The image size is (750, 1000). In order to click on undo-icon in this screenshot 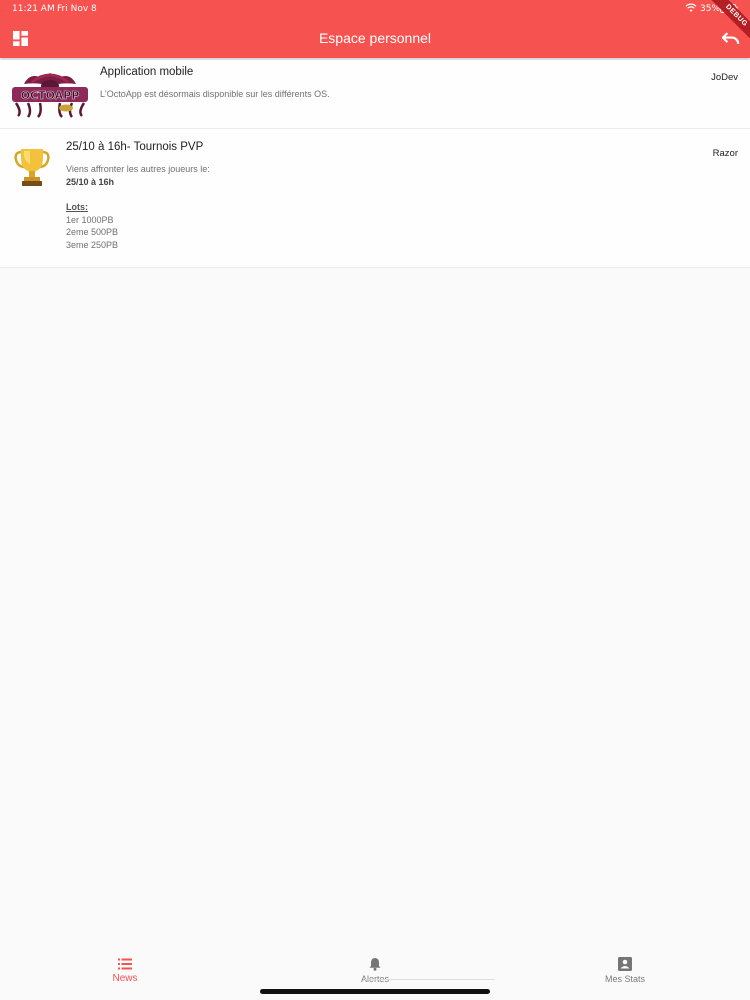, I will do `click(731, 38)`.